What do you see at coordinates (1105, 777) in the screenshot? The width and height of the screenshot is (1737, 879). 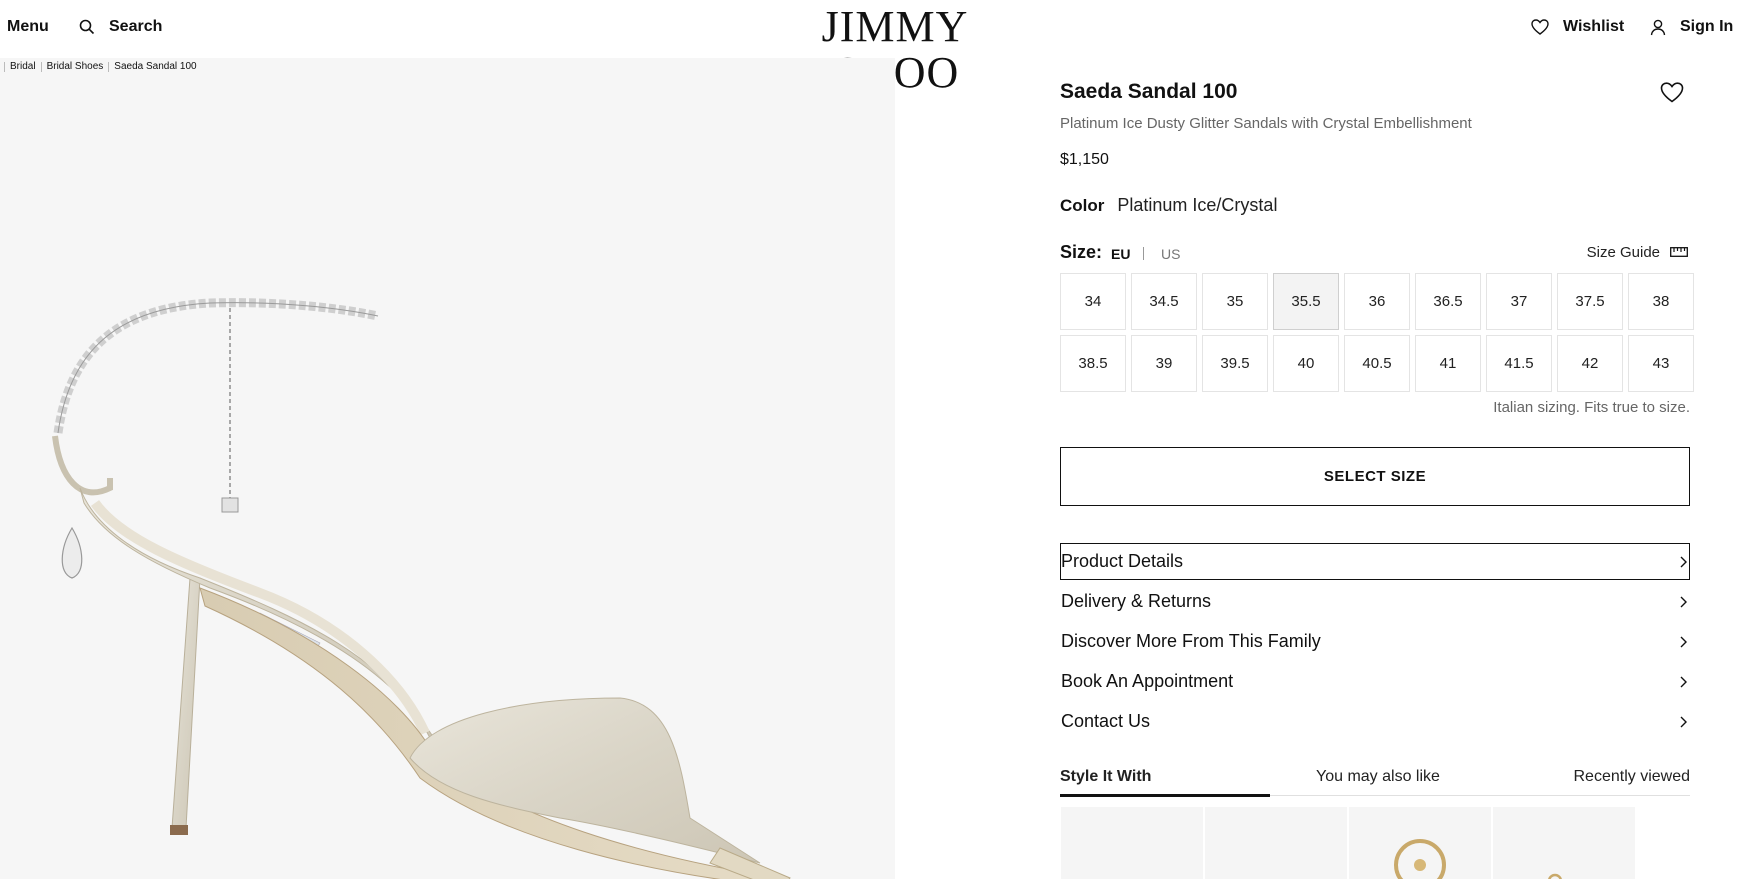 I see `tab-style-it-with: Style It With` at bounding box center [1105, 777].